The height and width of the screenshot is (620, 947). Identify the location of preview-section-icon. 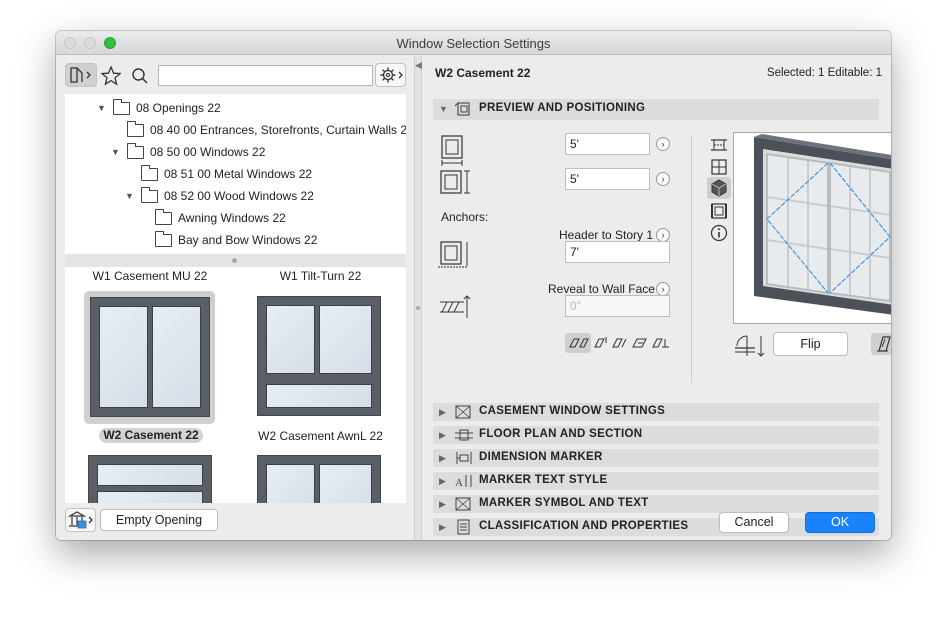
(462, 109).